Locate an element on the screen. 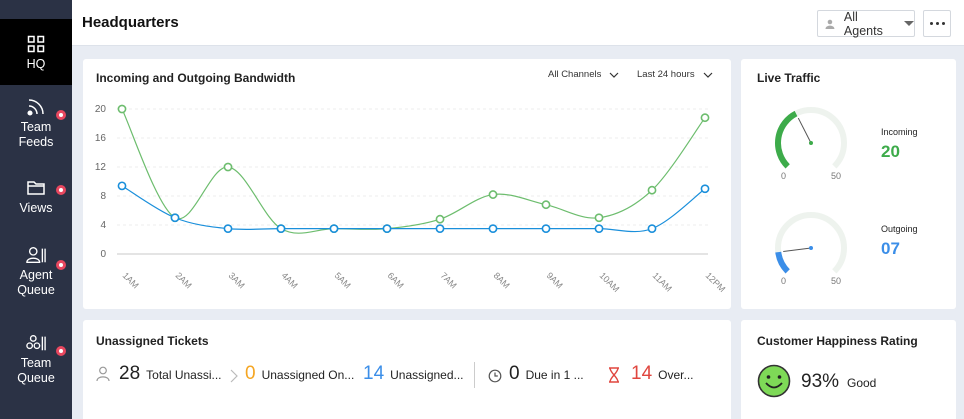 Image resolution: width=964 pixels, height=419 pixels. bandwidth-title: Incoming and Outgoing Bandwidth is located at coordinates (196, 78).